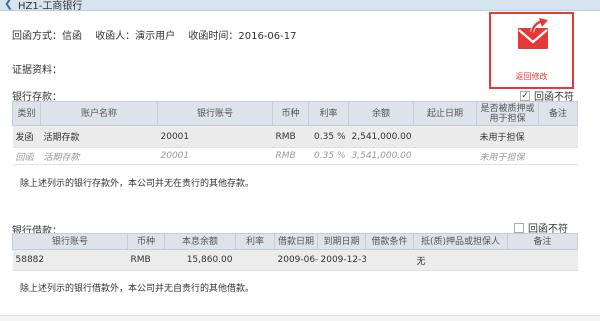  Describe the element at coordinates (525, 95) in the screenshot. I see `checkmark-icon: ✓` at that location.